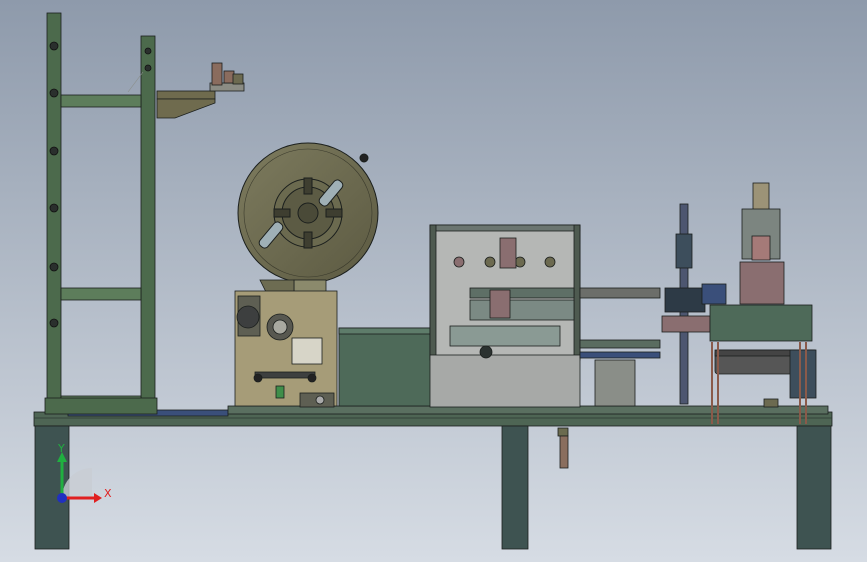 This screenshot has width=867, height=562. I want to click on control-cabinet, so click(385, 367).